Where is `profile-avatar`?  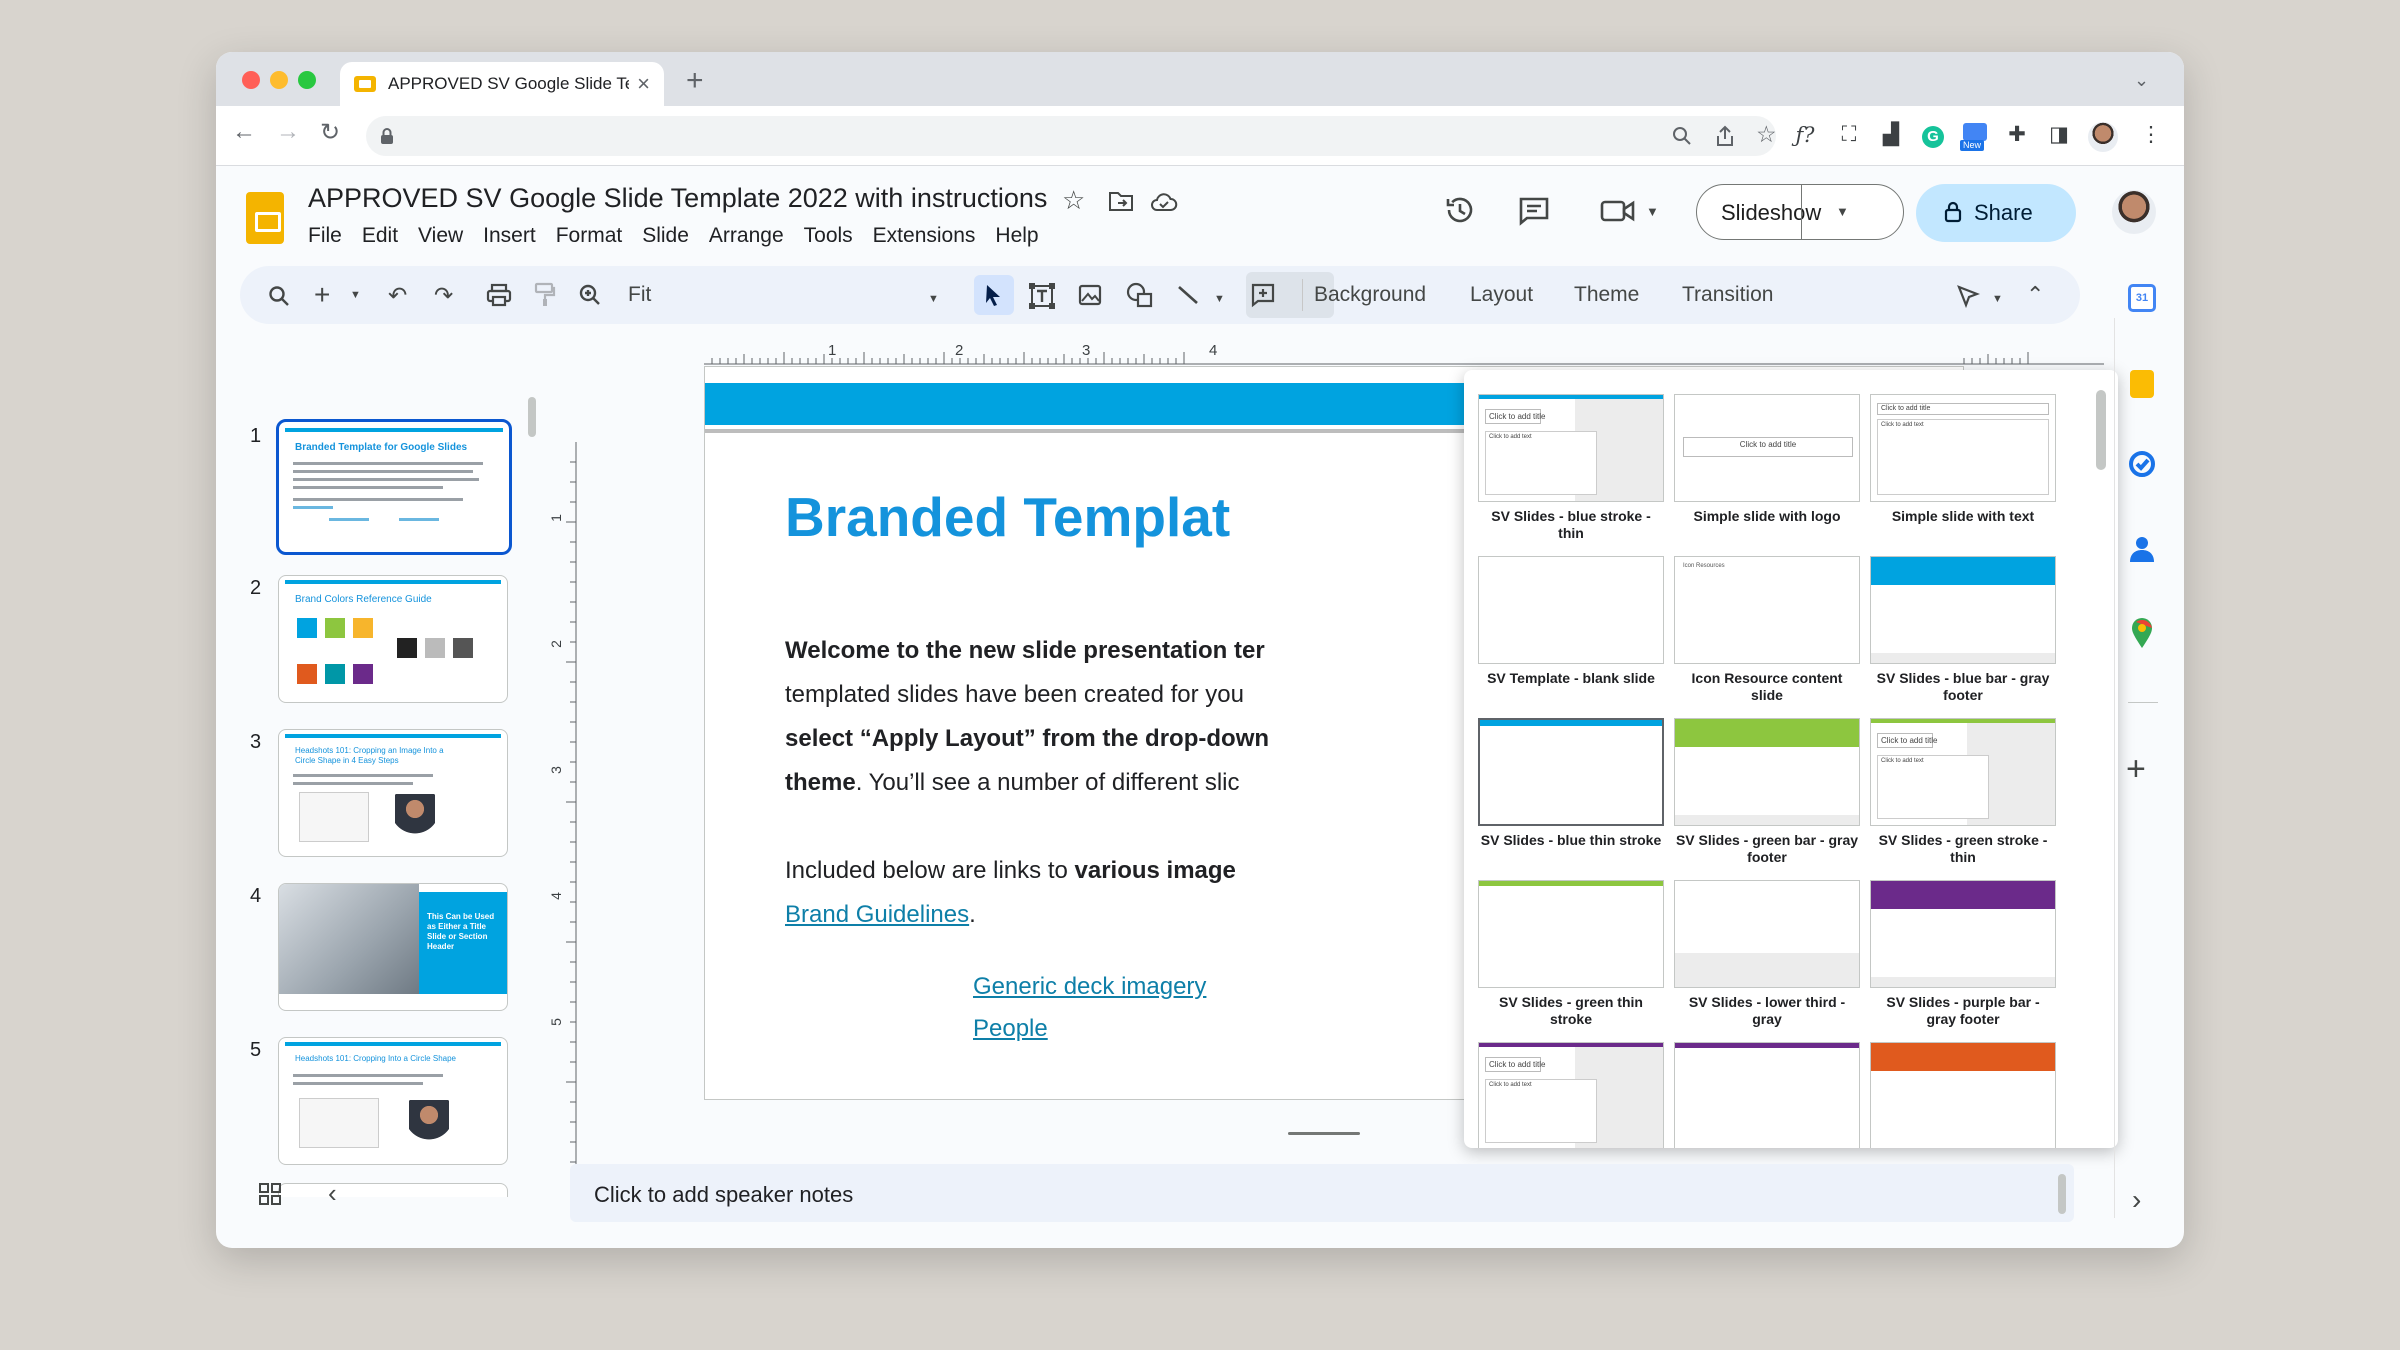
profile-avatar is located at coordinates (2103, 137).